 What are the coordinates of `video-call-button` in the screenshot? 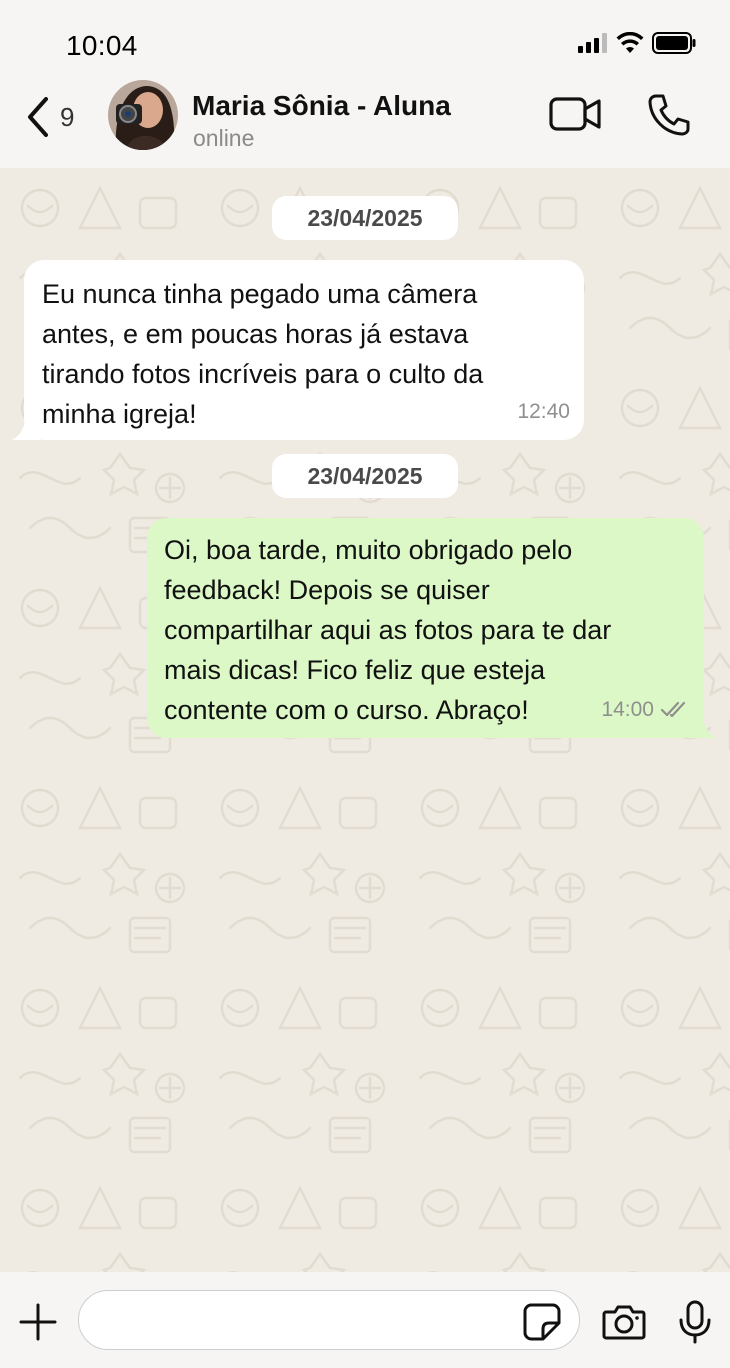 It's located at (575, 116).